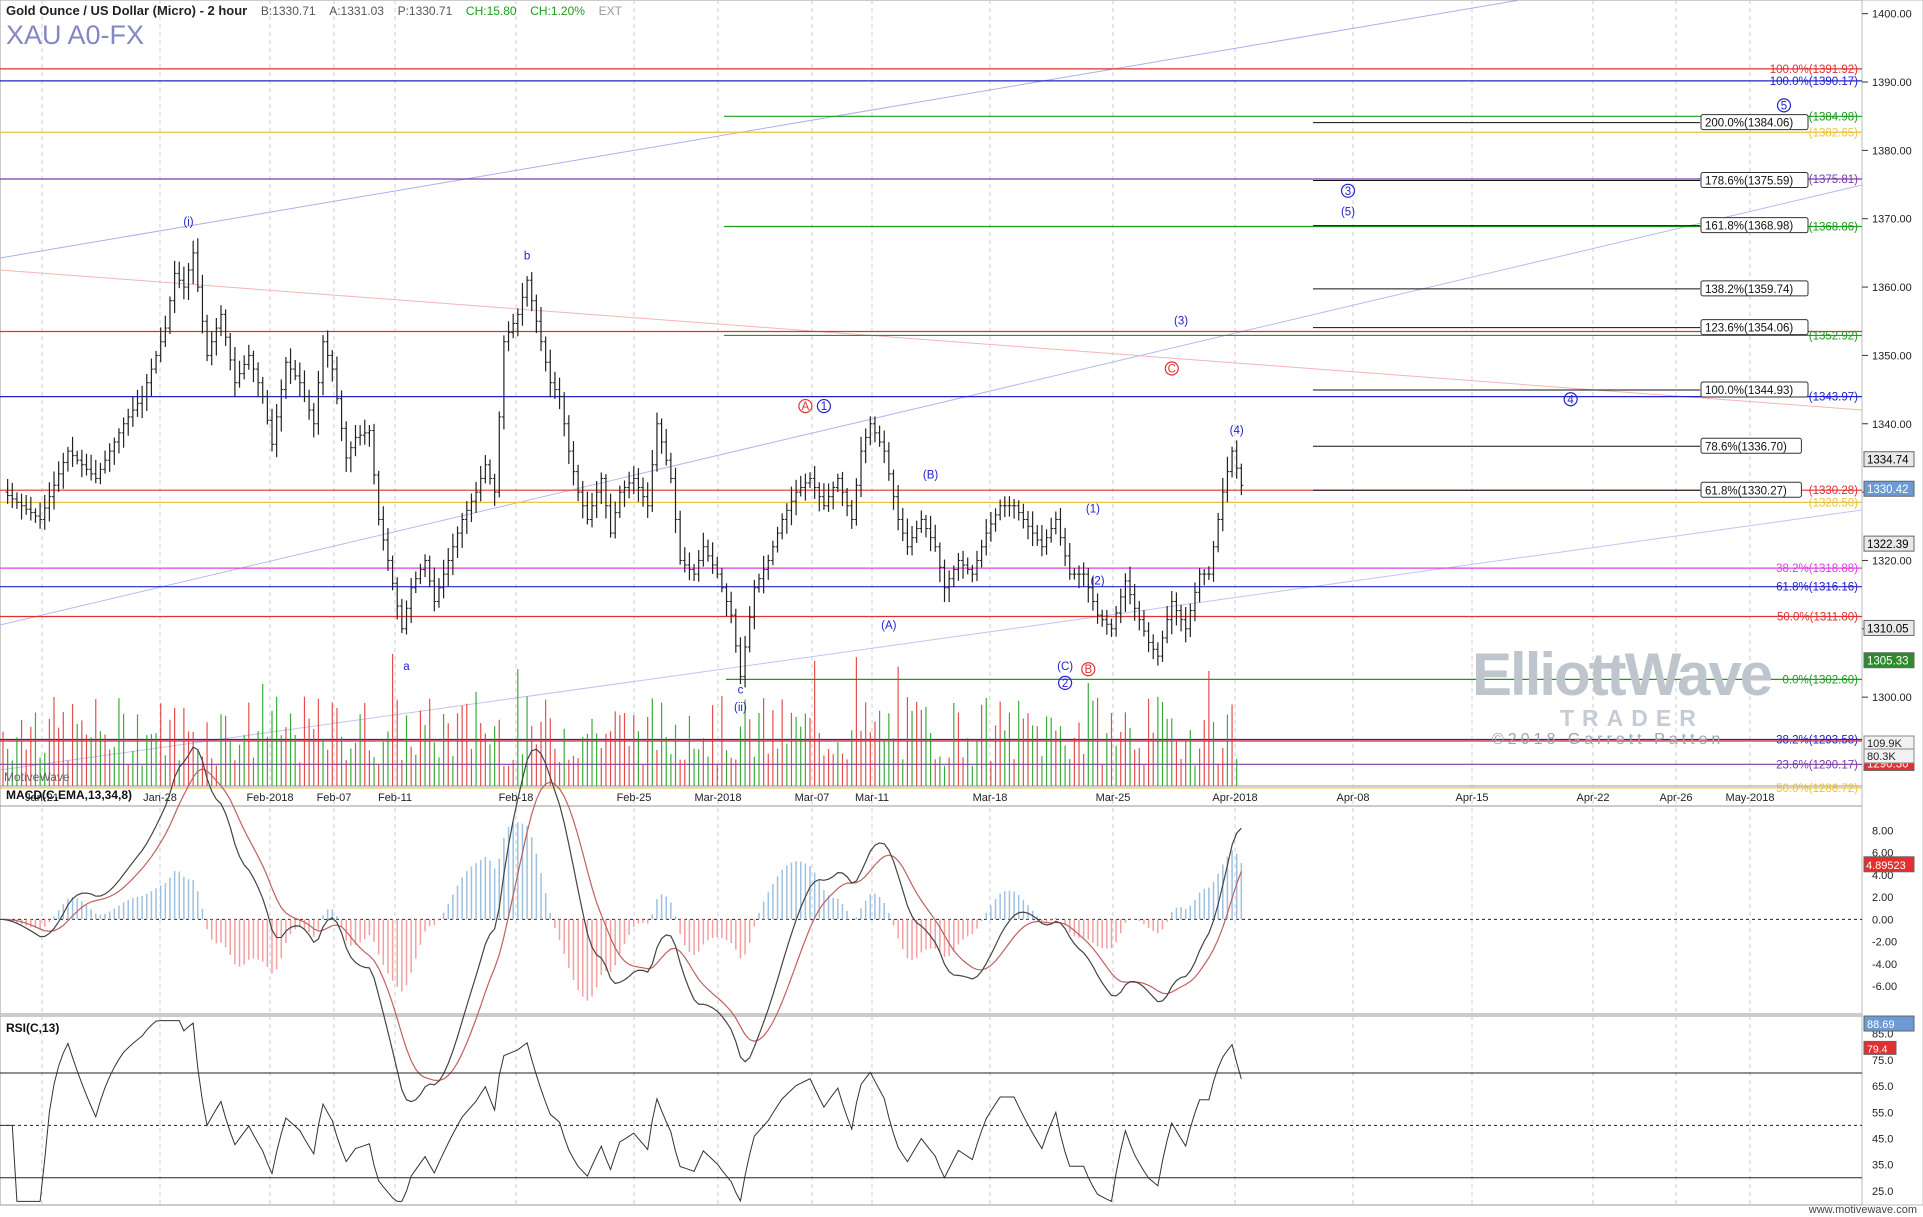 The height and width of the screenshot is (1217, 1923). I want to click on price-tick-label: 1400.00, so click(1892, 15).